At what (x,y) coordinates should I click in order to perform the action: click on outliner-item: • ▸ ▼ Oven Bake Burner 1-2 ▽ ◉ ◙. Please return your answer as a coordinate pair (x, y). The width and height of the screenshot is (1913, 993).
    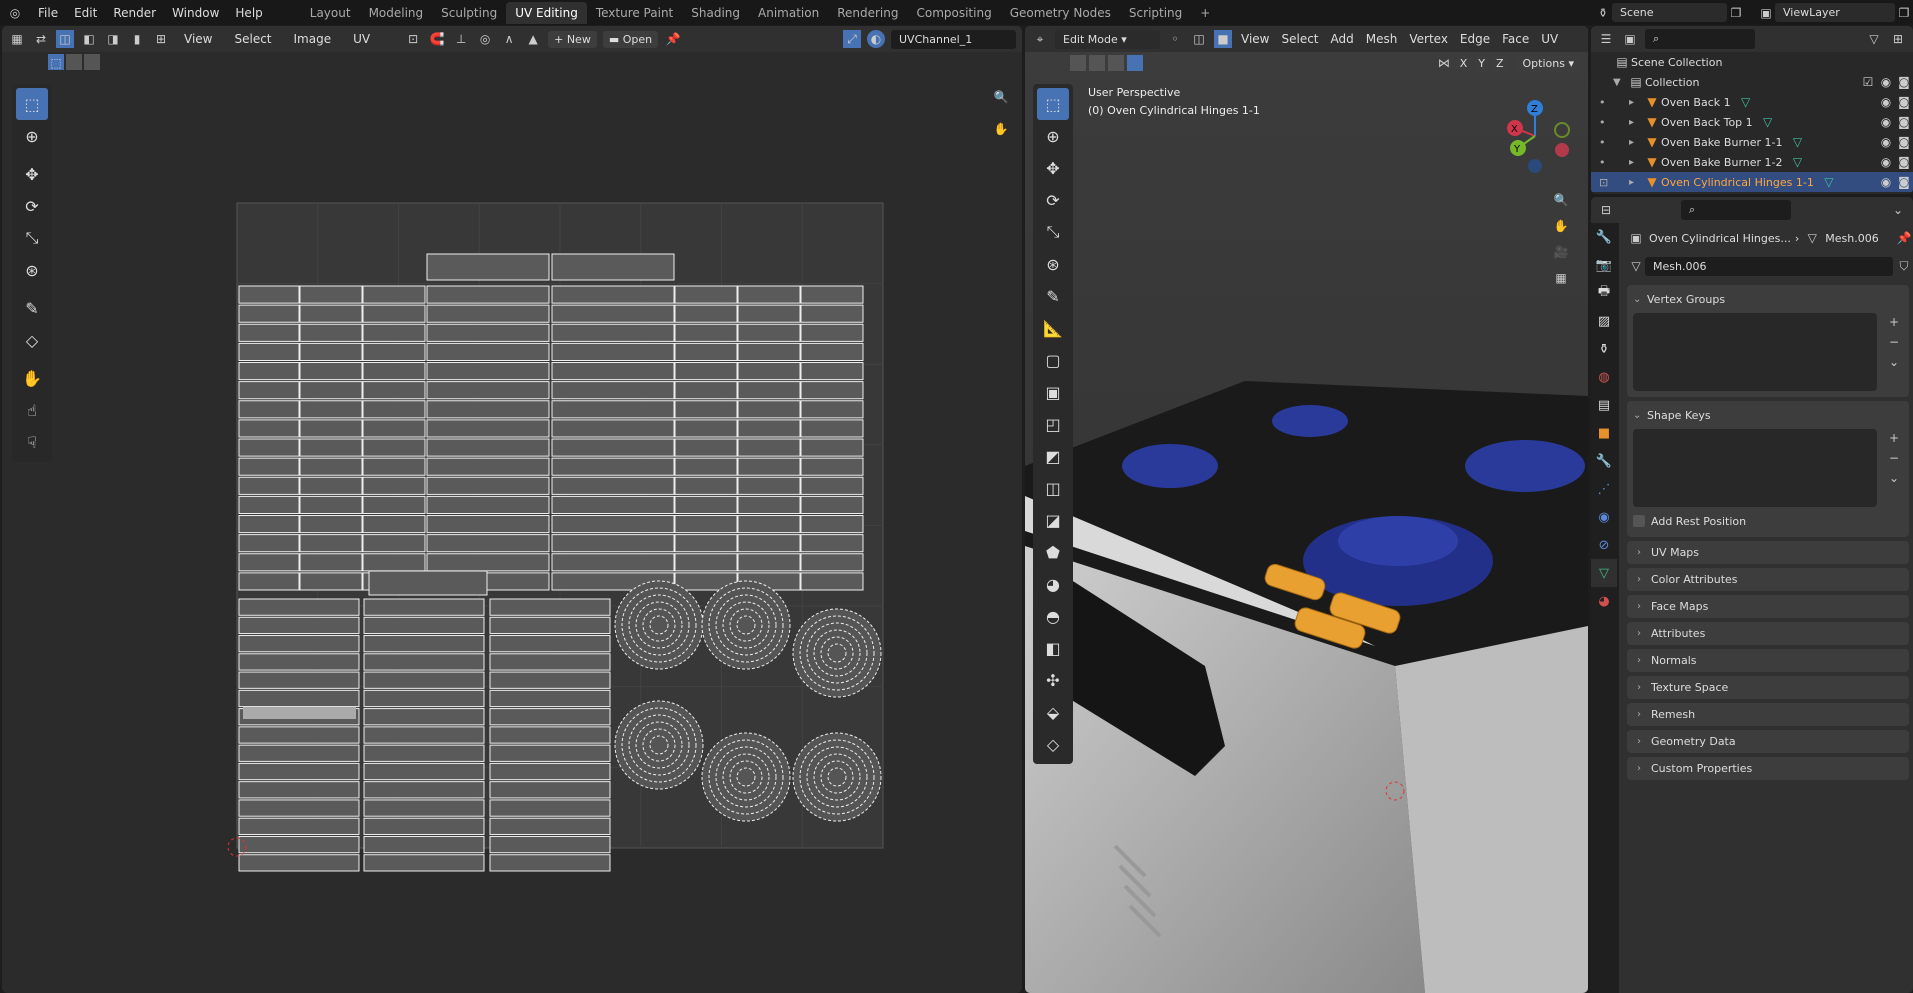
    Looking at the image, I should click on (1752, 162).